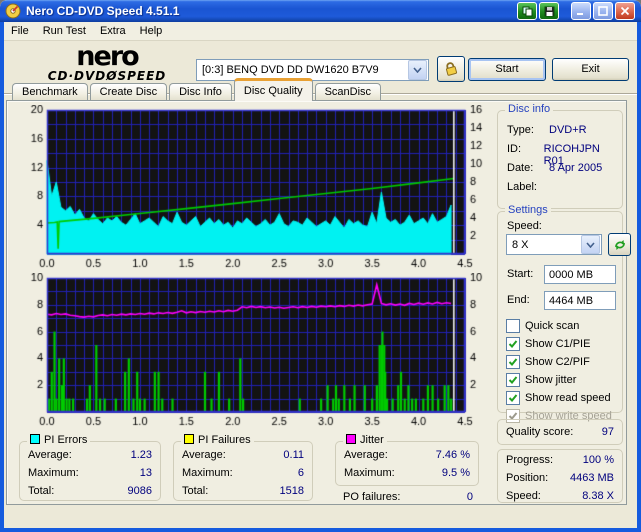  I want to click on position-value: 4463 MB, so click(591, 478).